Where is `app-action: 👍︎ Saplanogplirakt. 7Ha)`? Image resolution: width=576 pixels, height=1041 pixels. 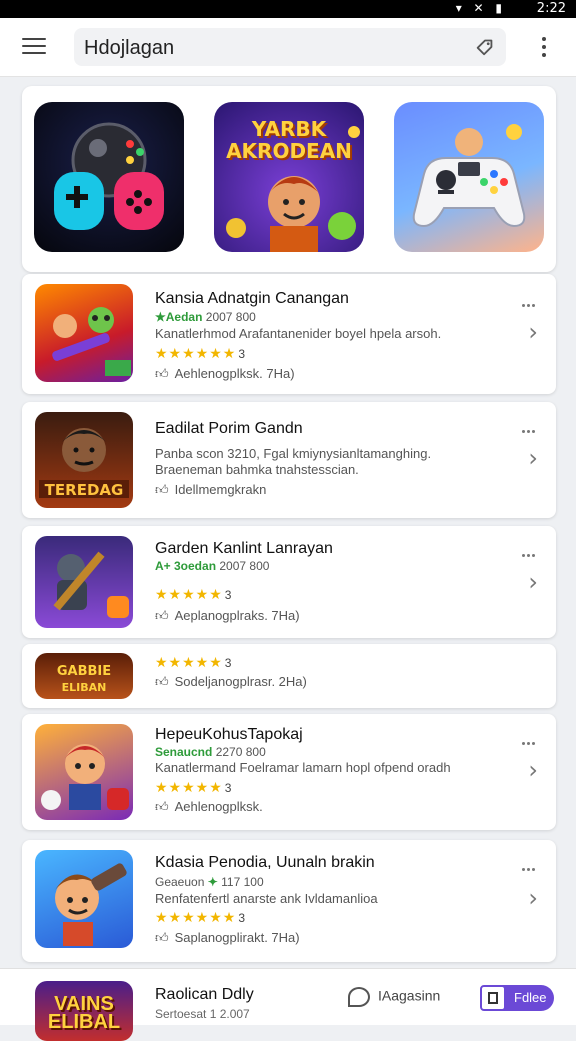 app-action: 👍︎ Saplanogplirakt. 7Ha) is located at coordinates (227, 938).